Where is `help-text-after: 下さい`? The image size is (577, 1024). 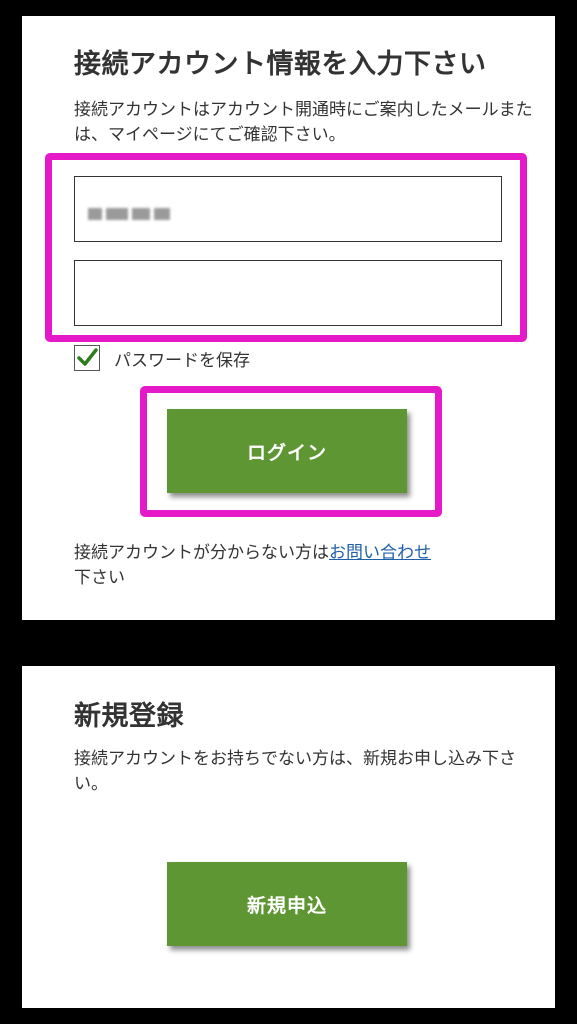
help-text-after: 下さい is located at coordinates (99, 578).